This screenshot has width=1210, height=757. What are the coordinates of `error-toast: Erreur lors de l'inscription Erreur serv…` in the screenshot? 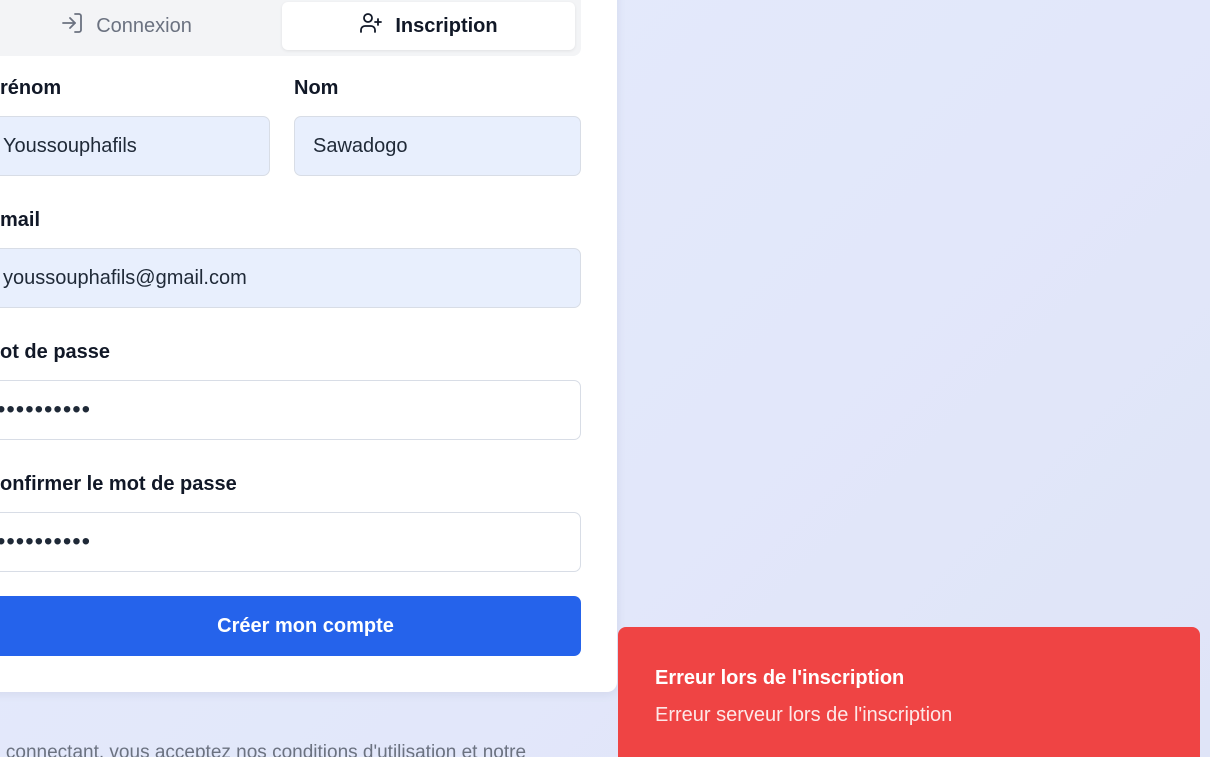 It's located at (909, 692).